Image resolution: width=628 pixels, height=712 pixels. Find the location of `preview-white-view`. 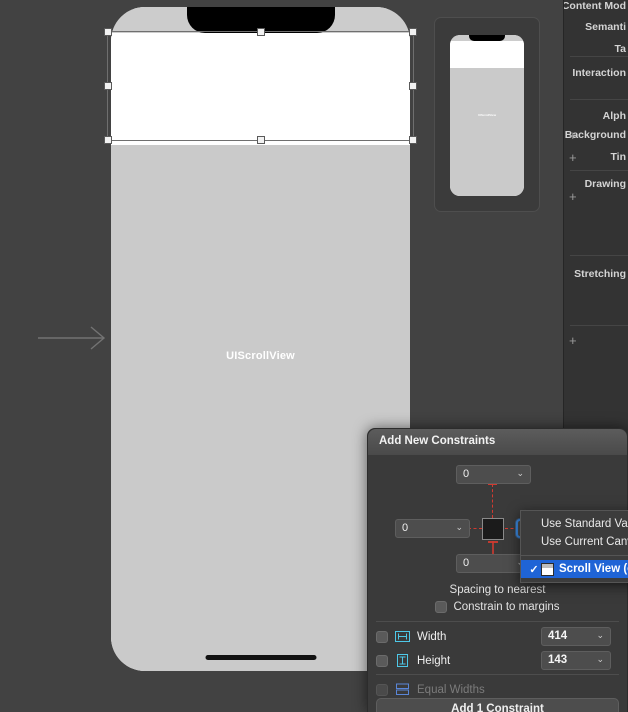

preview-white-view is located at coordinates (487, 54).